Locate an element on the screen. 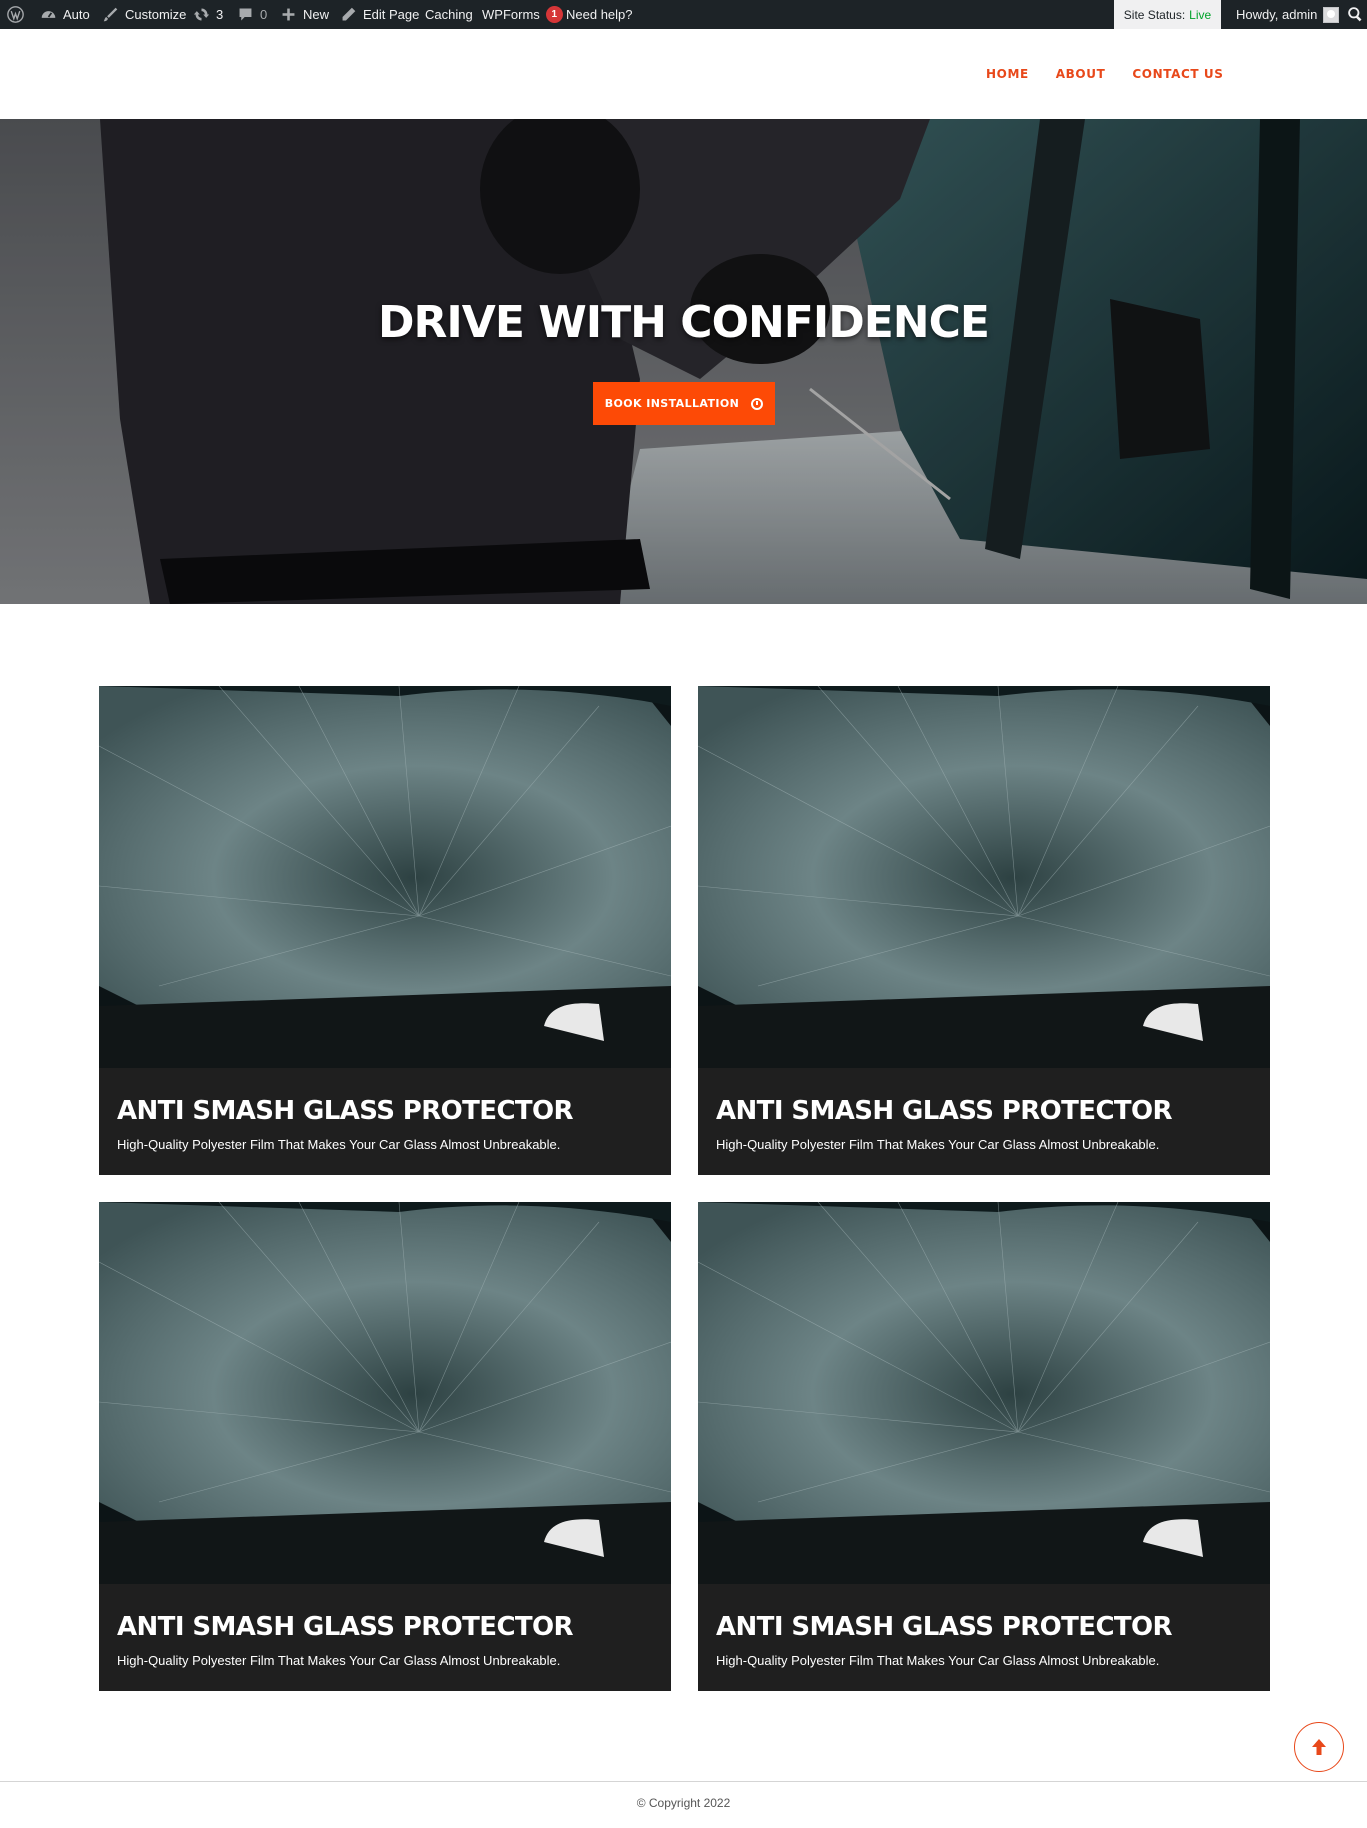 The height and width of the screenshot is (1828, 1367). nav-item-home: HOME is located at coordinates (1007, 74).